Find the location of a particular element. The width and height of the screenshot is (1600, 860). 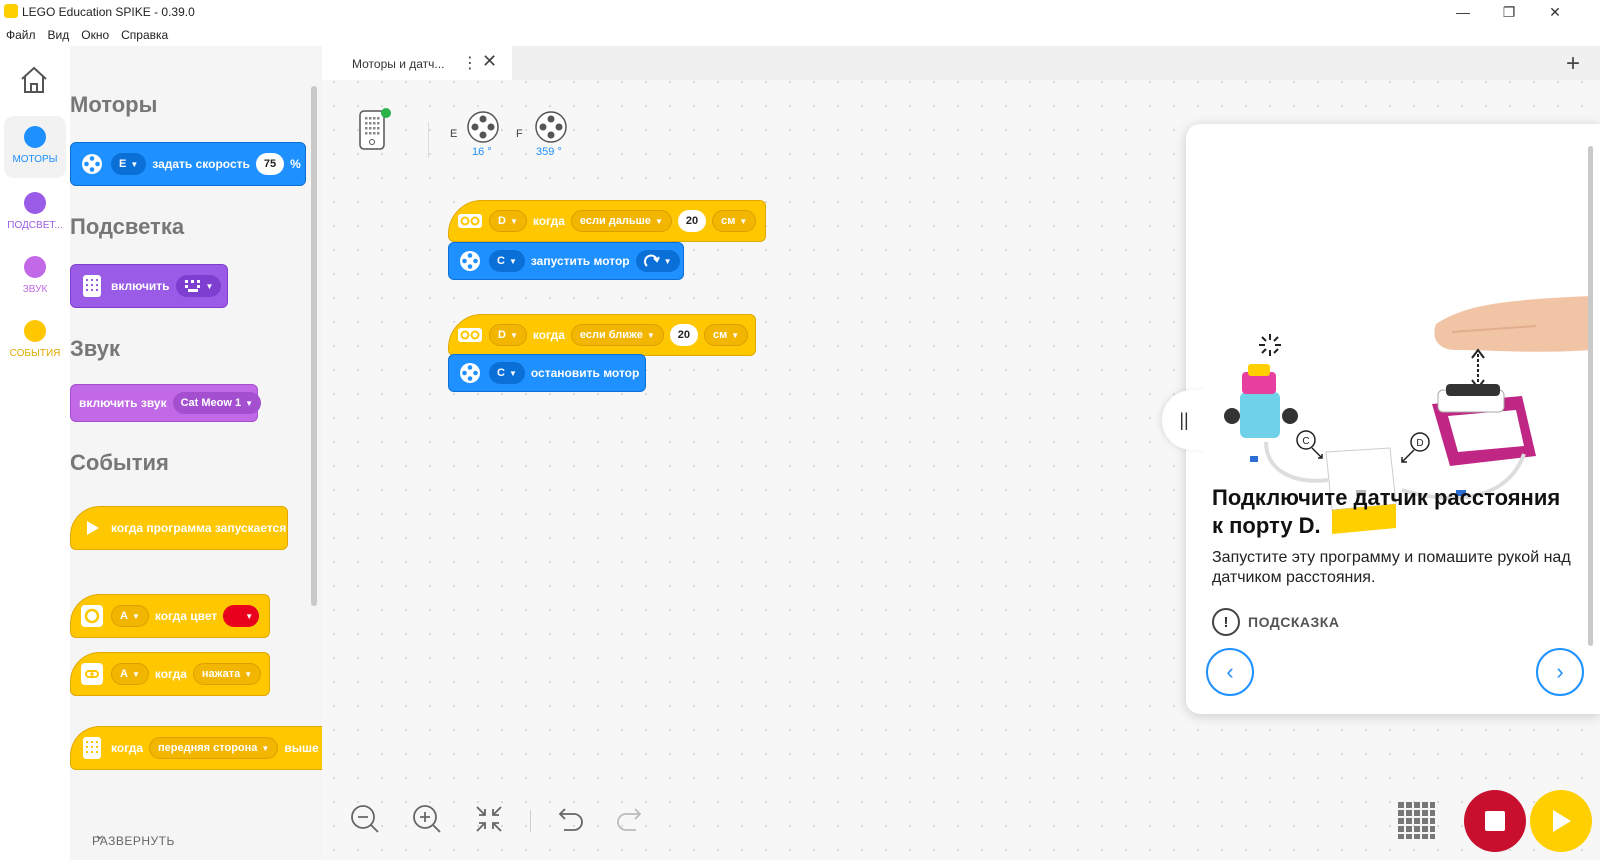

block-label: задать скорость is located at coordinates (201, 164).